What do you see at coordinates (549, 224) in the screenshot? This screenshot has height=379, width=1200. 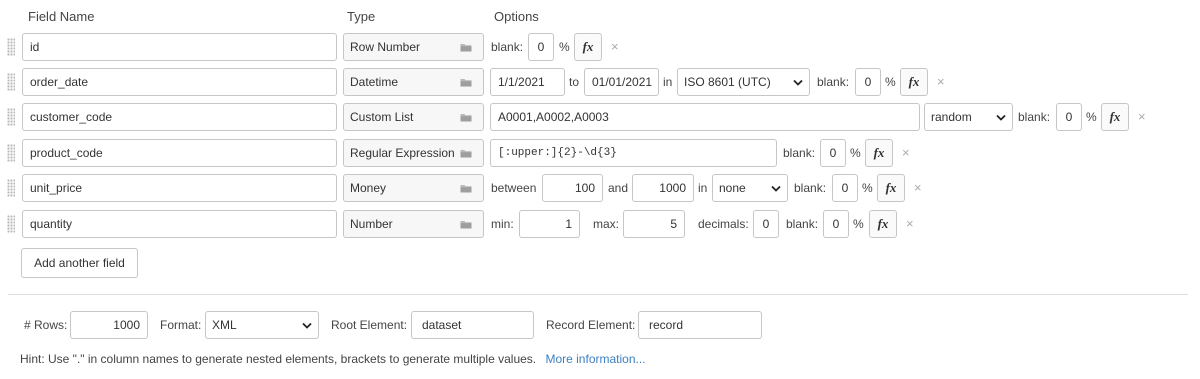 I see `number-min-input: 1` at bounding box center [549, 224].